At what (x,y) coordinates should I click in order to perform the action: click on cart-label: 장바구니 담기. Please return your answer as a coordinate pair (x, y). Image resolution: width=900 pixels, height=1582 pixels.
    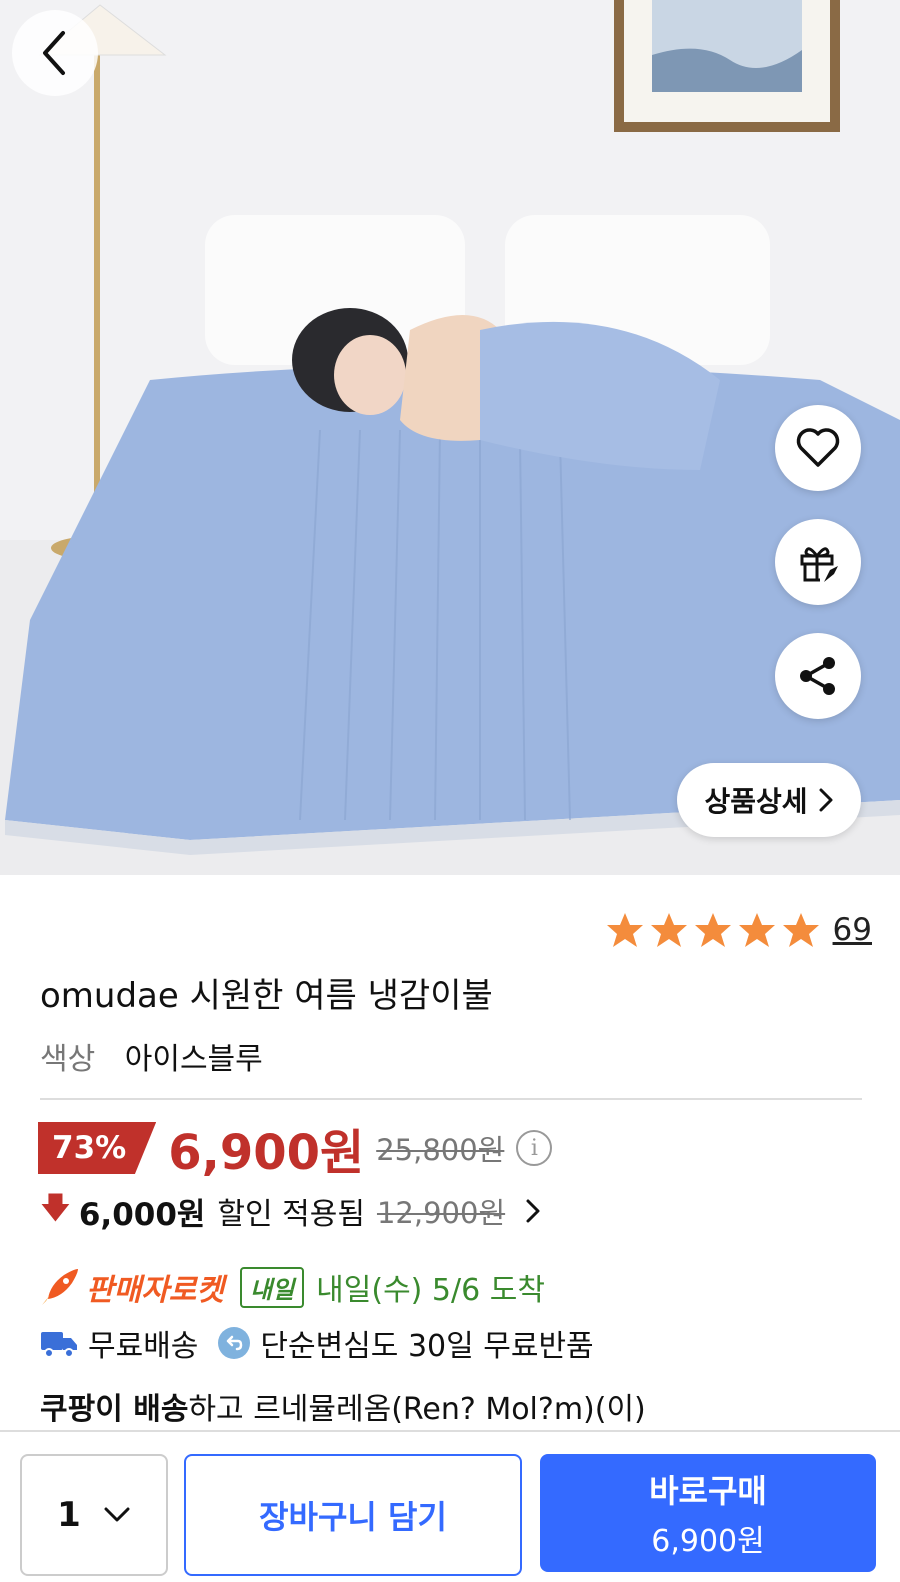
    Looking at the image, I should click on (353, 1517).